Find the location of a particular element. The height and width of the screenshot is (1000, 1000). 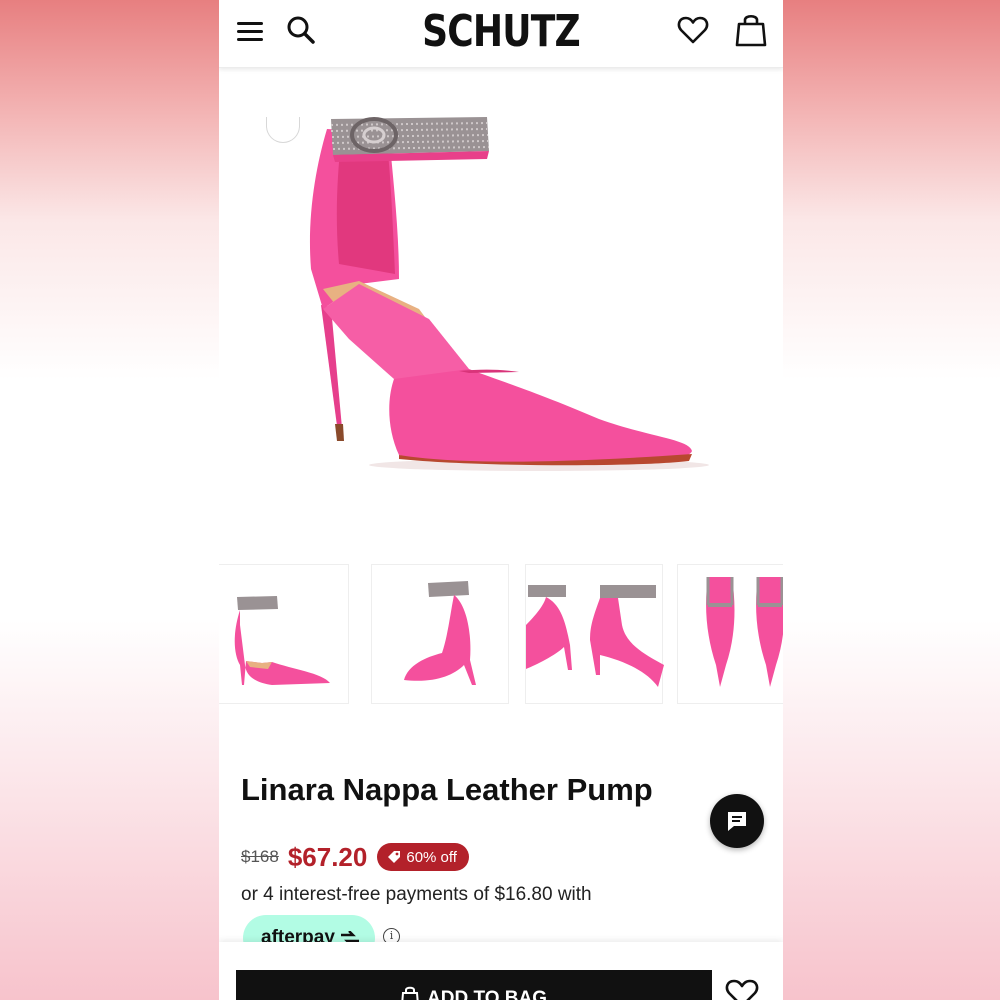

heart-icon is located at coordinates (693, 30).